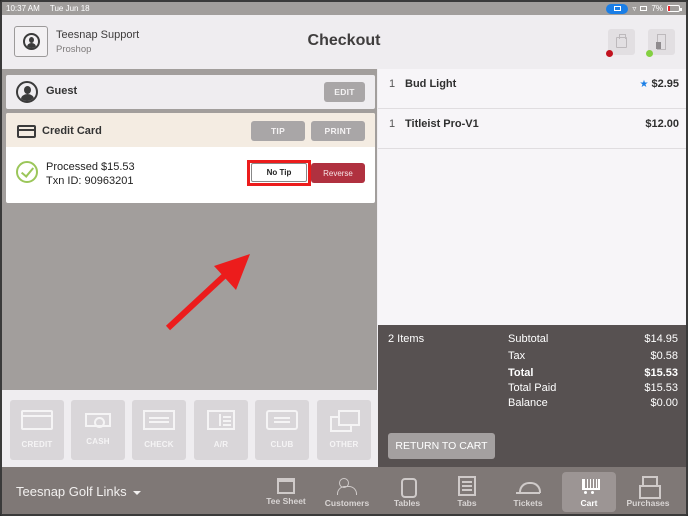 Image resolution: width=688 pixels, height=516 pixels. I want to click on tender-label: A/R, so click(221, 444).